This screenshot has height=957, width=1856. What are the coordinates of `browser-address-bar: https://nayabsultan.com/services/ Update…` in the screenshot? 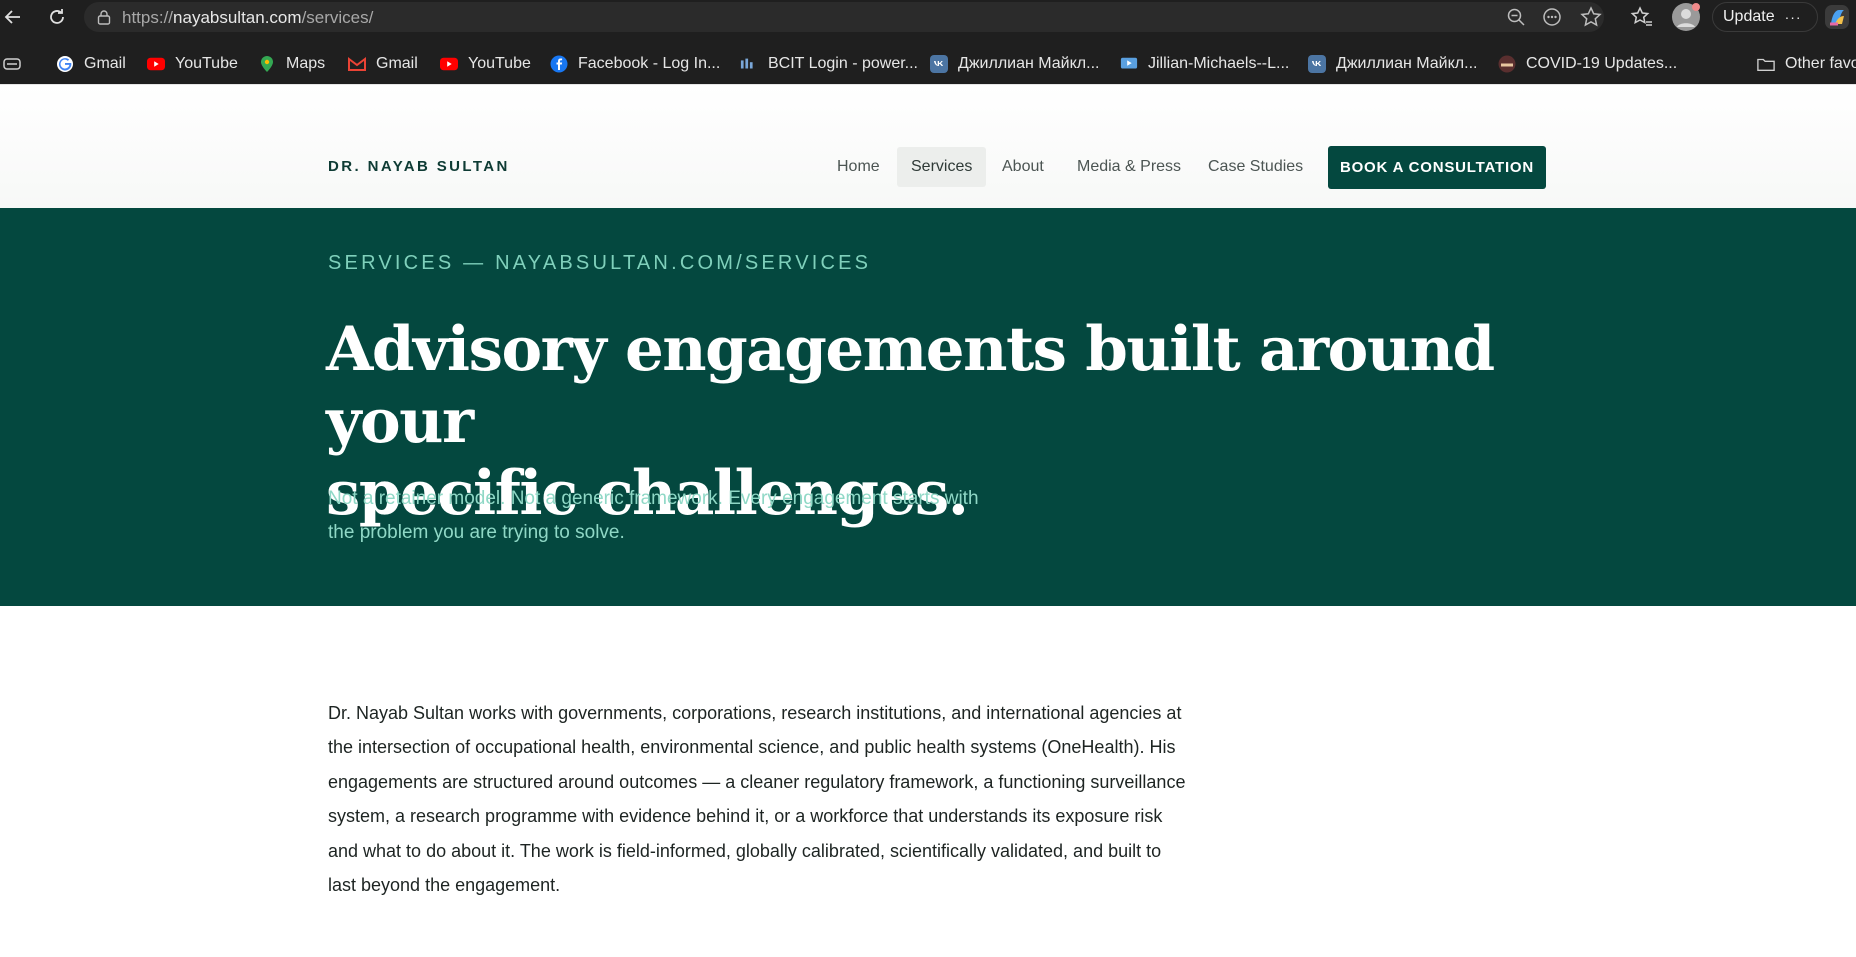 It's located at (928, 17).